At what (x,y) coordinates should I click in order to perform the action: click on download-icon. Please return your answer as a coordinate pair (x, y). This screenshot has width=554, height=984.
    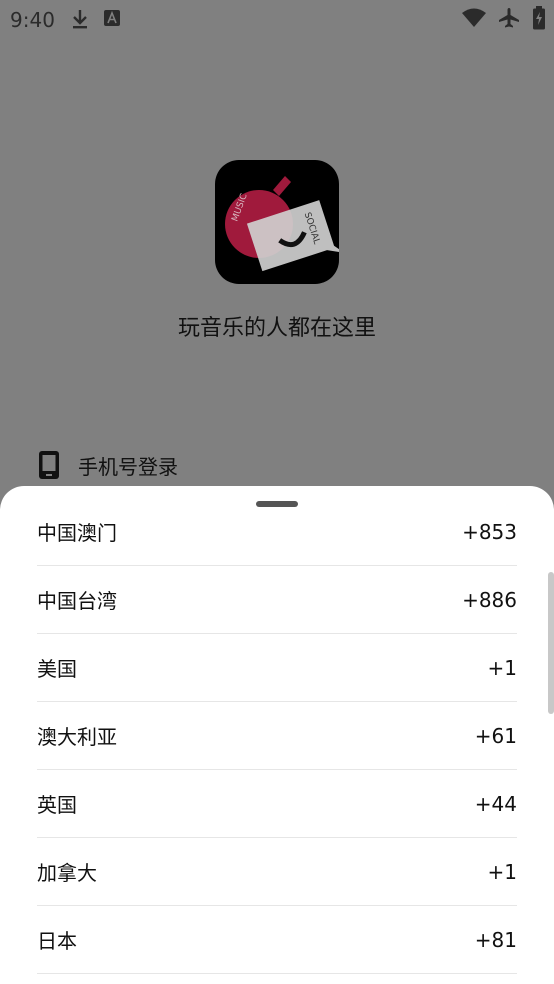
    Looking at the image, I should click on (80, 19).